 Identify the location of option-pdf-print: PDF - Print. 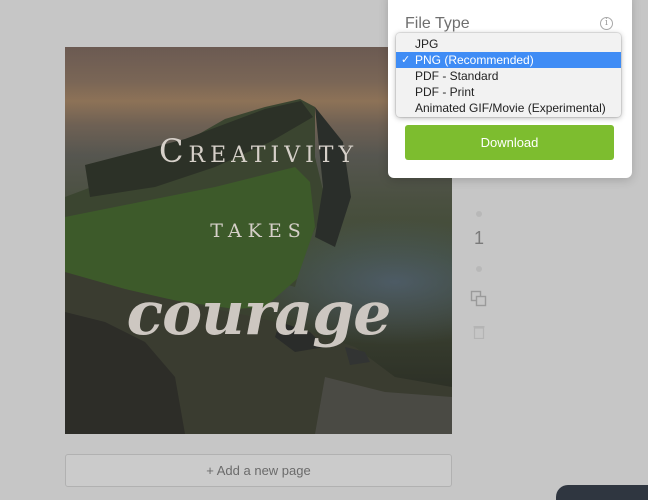
(508, 92).